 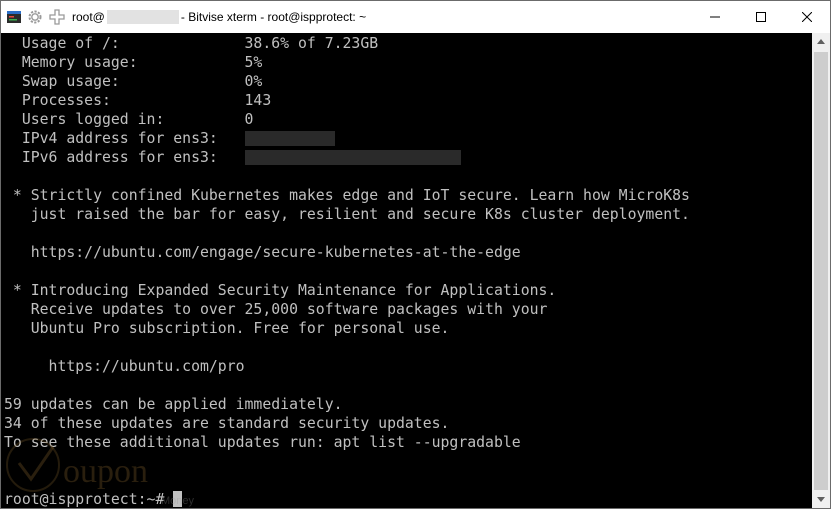 What do you see at coordinates (347, 62) in the screenshot?
I see `terminal-line: Memory usage: 5%` at bounding box center [347, 62].